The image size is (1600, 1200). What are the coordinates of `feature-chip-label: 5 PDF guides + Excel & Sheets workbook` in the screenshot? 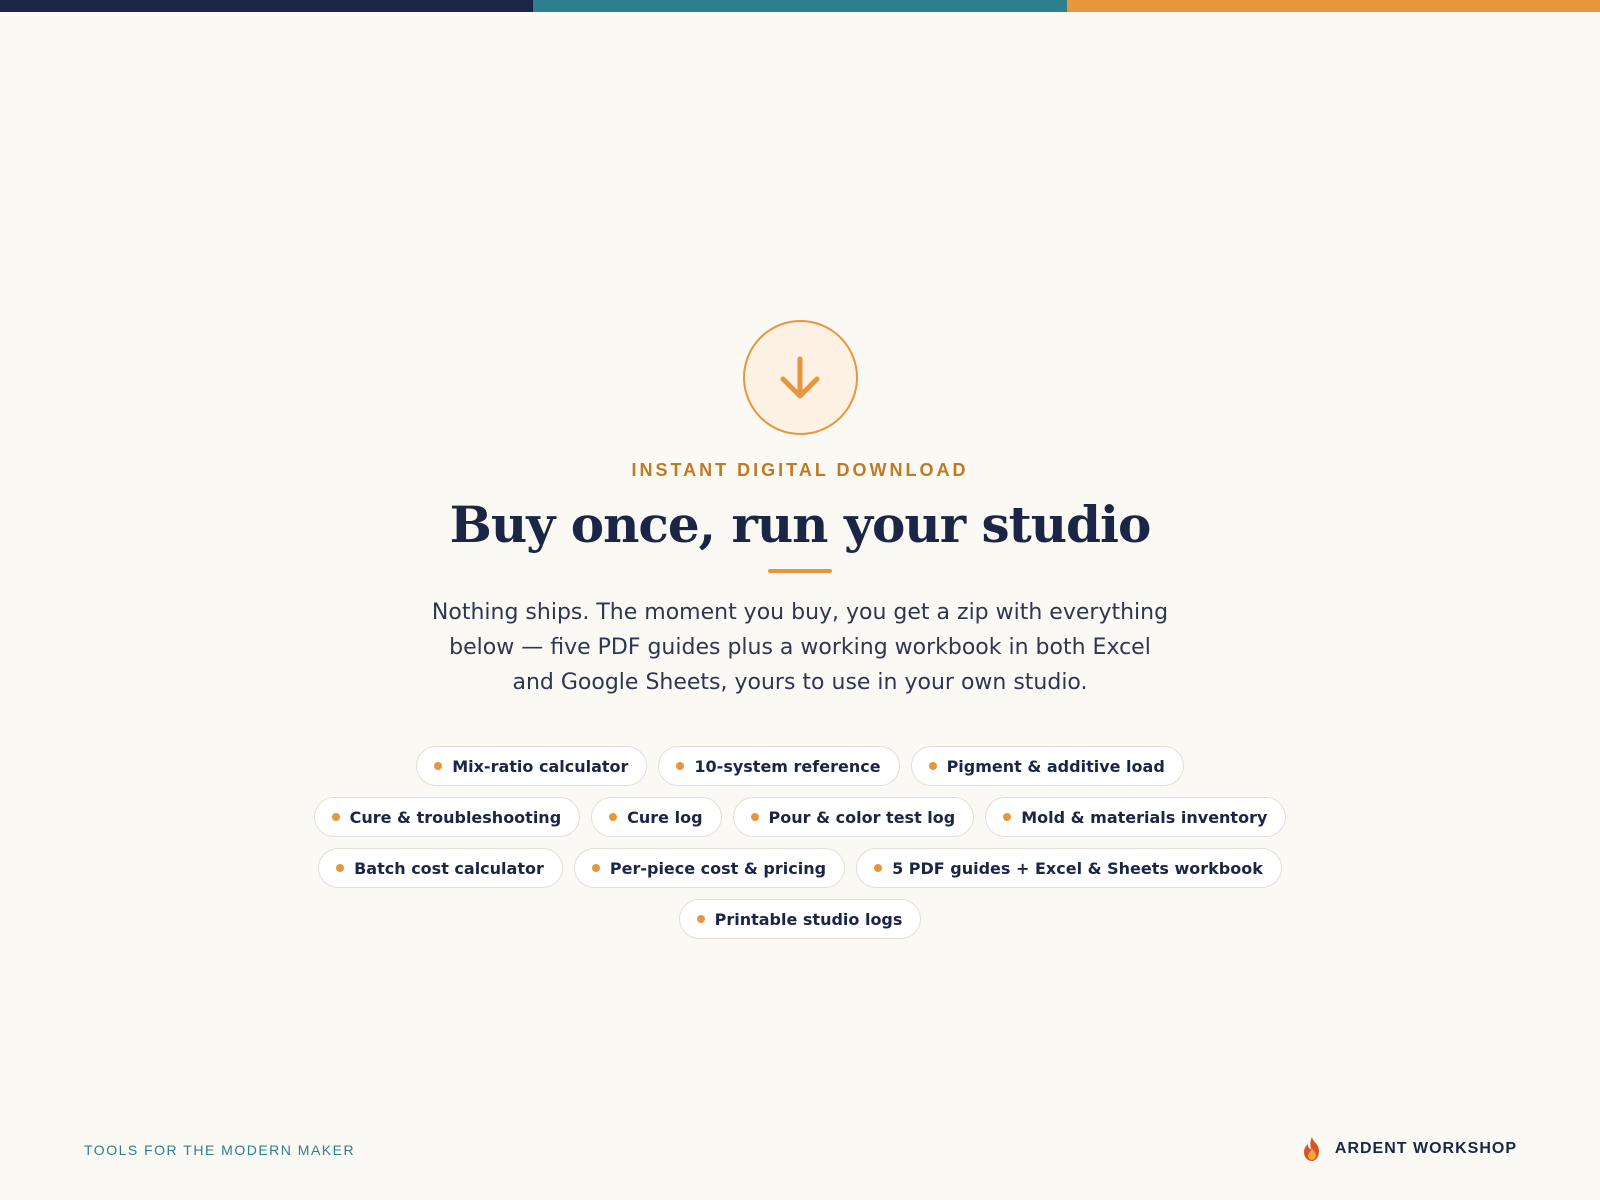 It's located at (1077, 868).